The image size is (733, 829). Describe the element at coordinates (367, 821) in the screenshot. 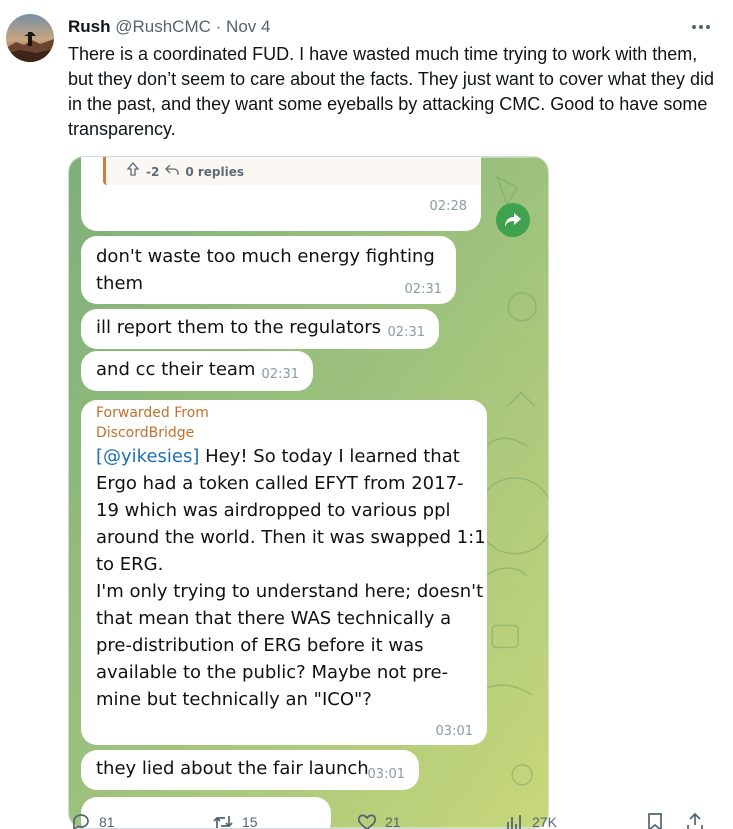

I see `heart-icon` at that location.